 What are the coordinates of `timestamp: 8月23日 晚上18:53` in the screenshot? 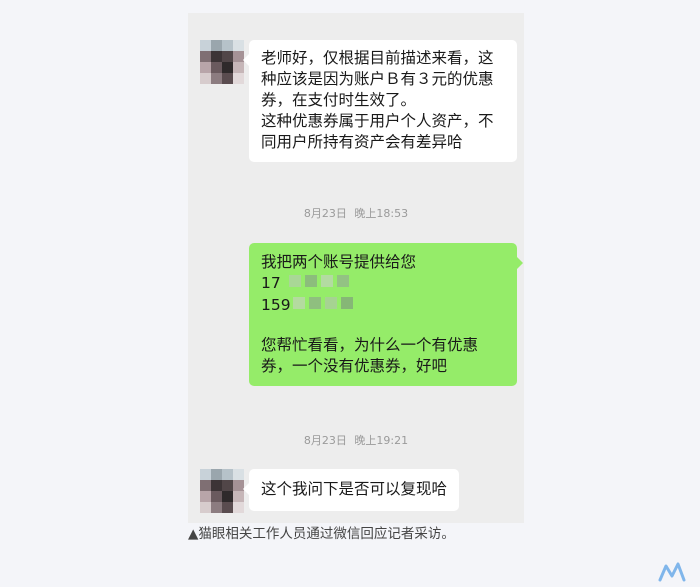 It's located at (356, 213).